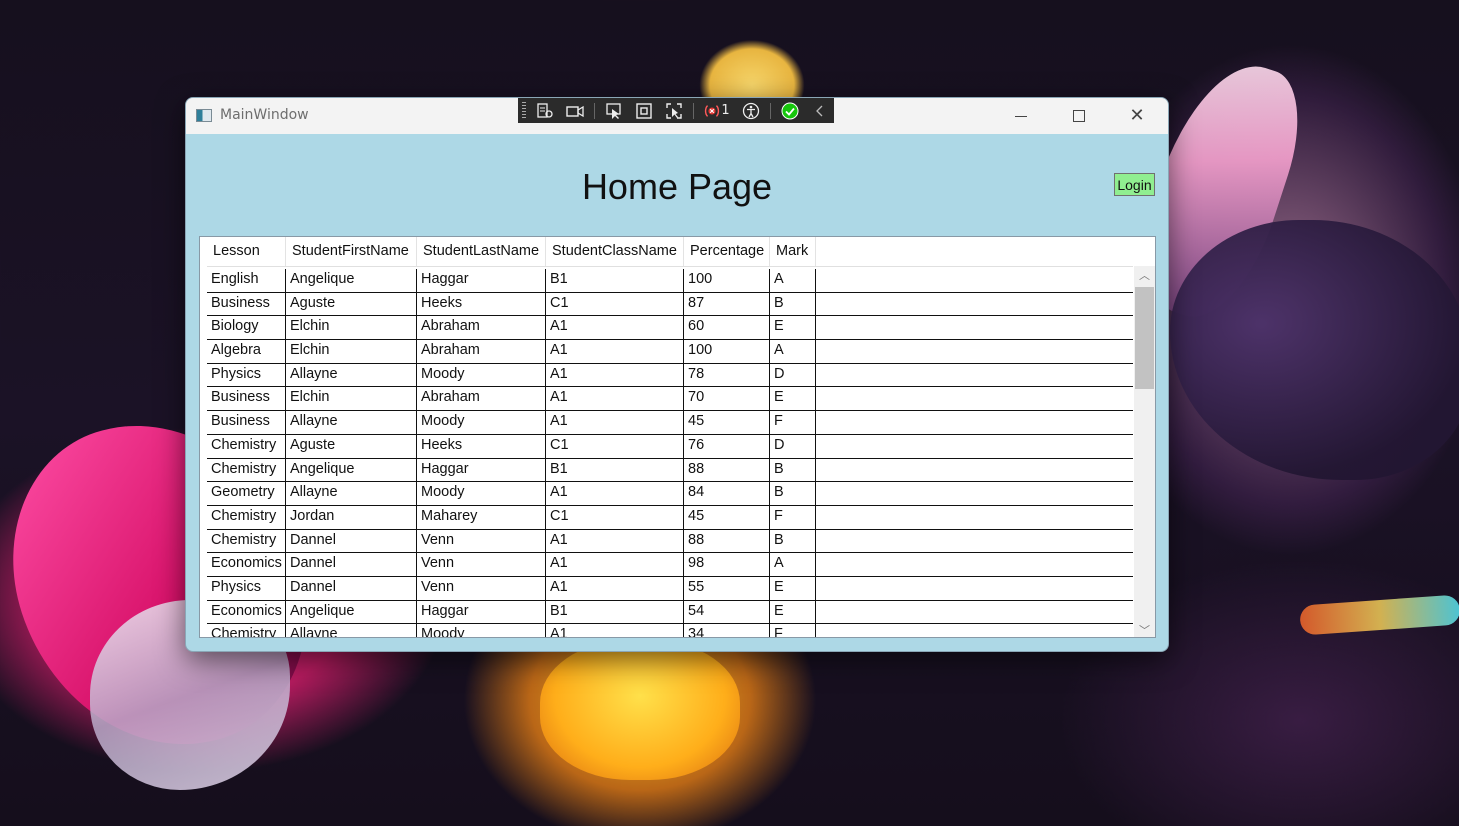 This screenshot has height=826, width=1459. I want to click on table-row: Economics Angelique Haggar B1 54 E, so click(670, 612).